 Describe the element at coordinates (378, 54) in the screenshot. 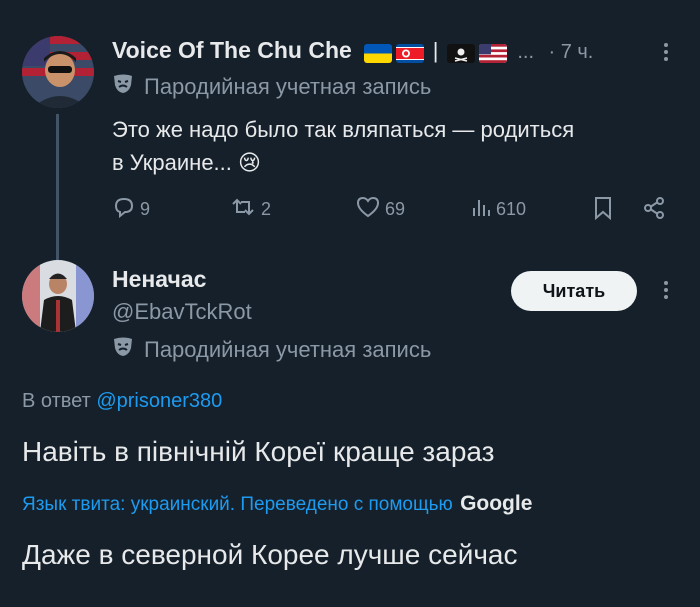

I see `ukraine-flag-icon` at that location.